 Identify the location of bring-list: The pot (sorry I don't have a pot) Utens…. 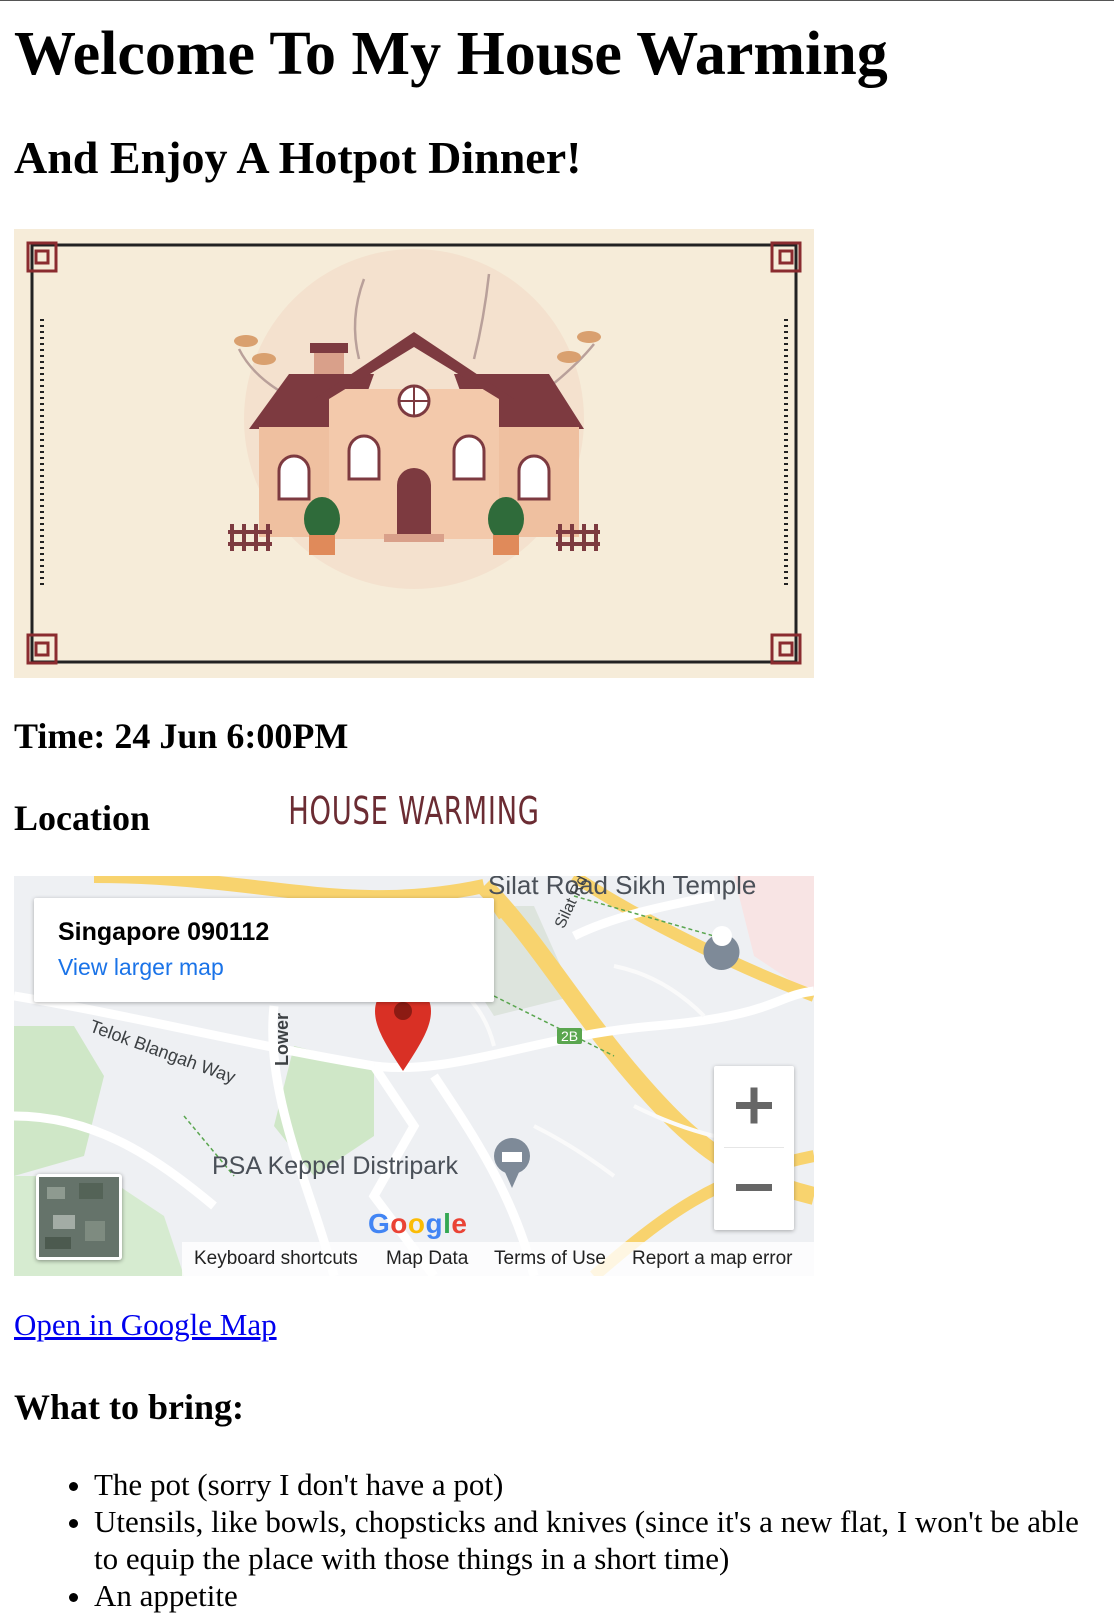
(559, 1540).